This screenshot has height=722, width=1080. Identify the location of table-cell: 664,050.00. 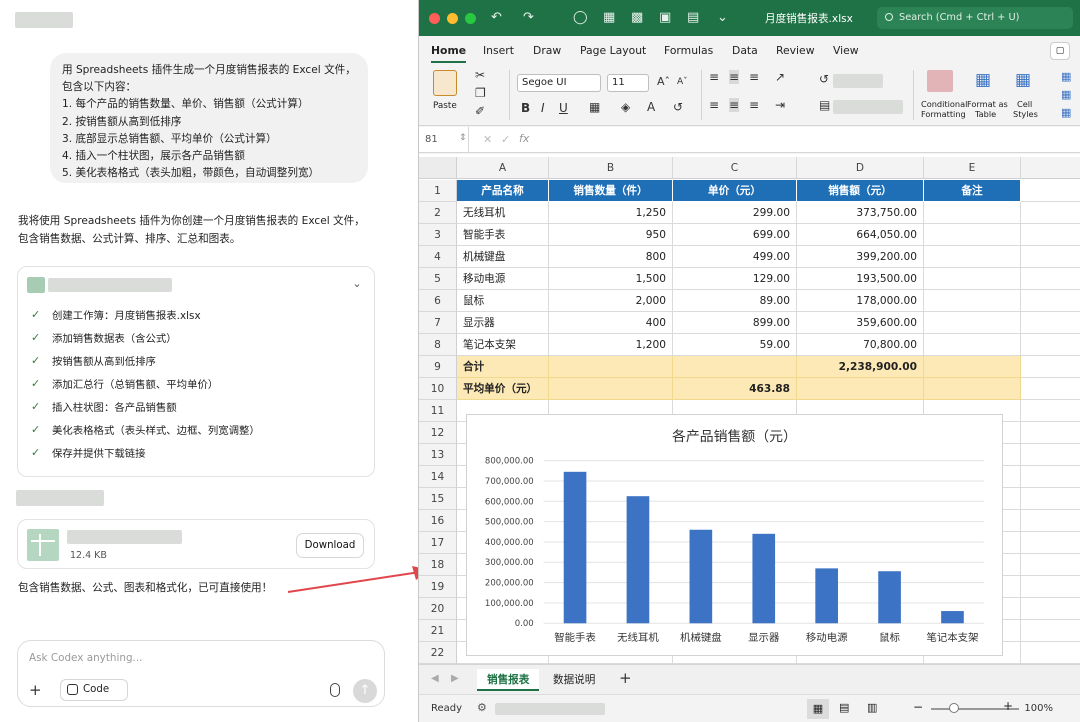
(860, 235).